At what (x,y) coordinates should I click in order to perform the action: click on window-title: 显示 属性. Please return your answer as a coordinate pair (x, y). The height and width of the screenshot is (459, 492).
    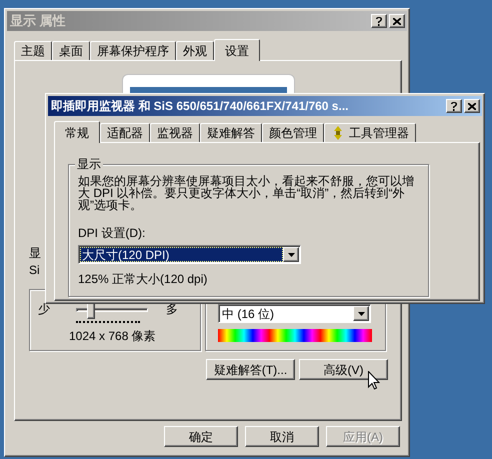
    Looking at the image, I should click on (38, 21).